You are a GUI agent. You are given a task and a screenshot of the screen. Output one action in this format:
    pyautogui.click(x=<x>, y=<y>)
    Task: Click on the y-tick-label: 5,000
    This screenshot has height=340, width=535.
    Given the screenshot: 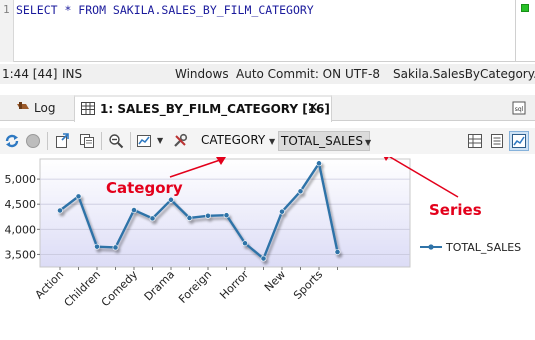 What is the action you would take?
    pyautogui.click(x=21, y=179)
    